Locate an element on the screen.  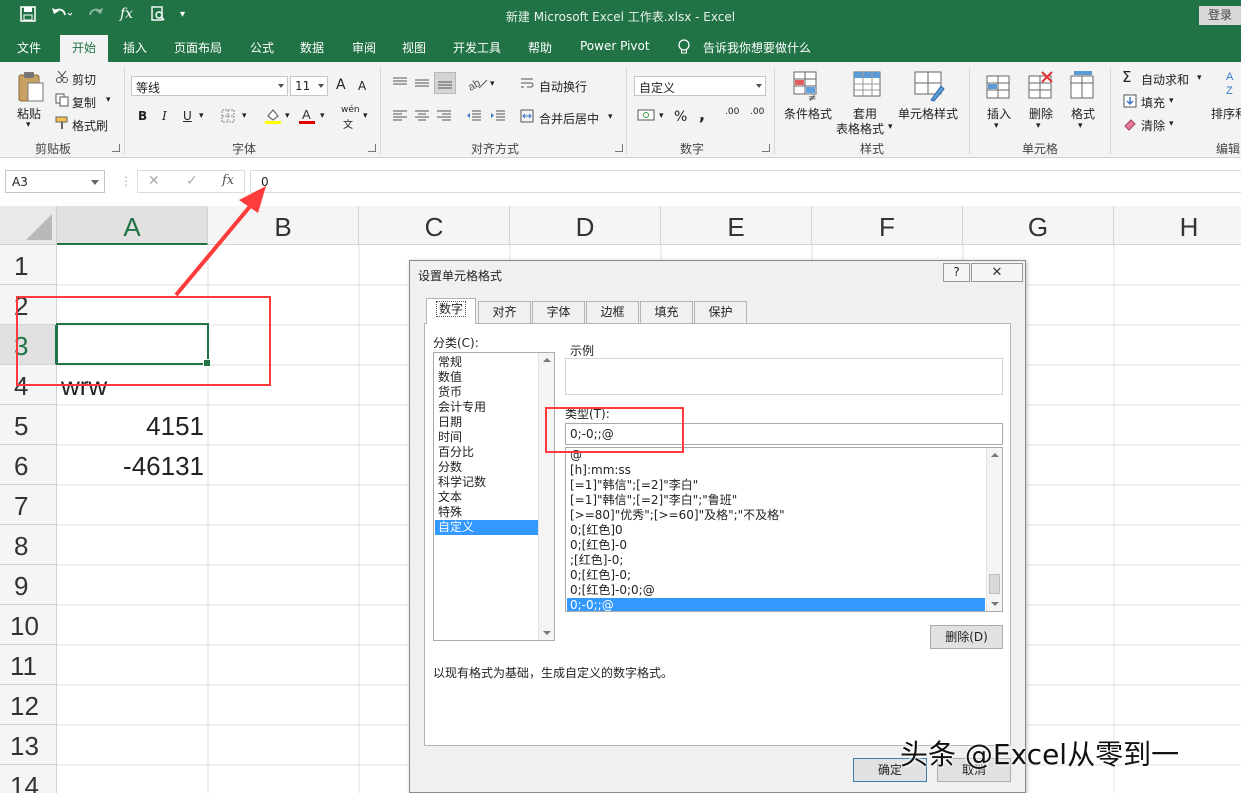
orientation-icon: ab is located at coordinates (478, 84).